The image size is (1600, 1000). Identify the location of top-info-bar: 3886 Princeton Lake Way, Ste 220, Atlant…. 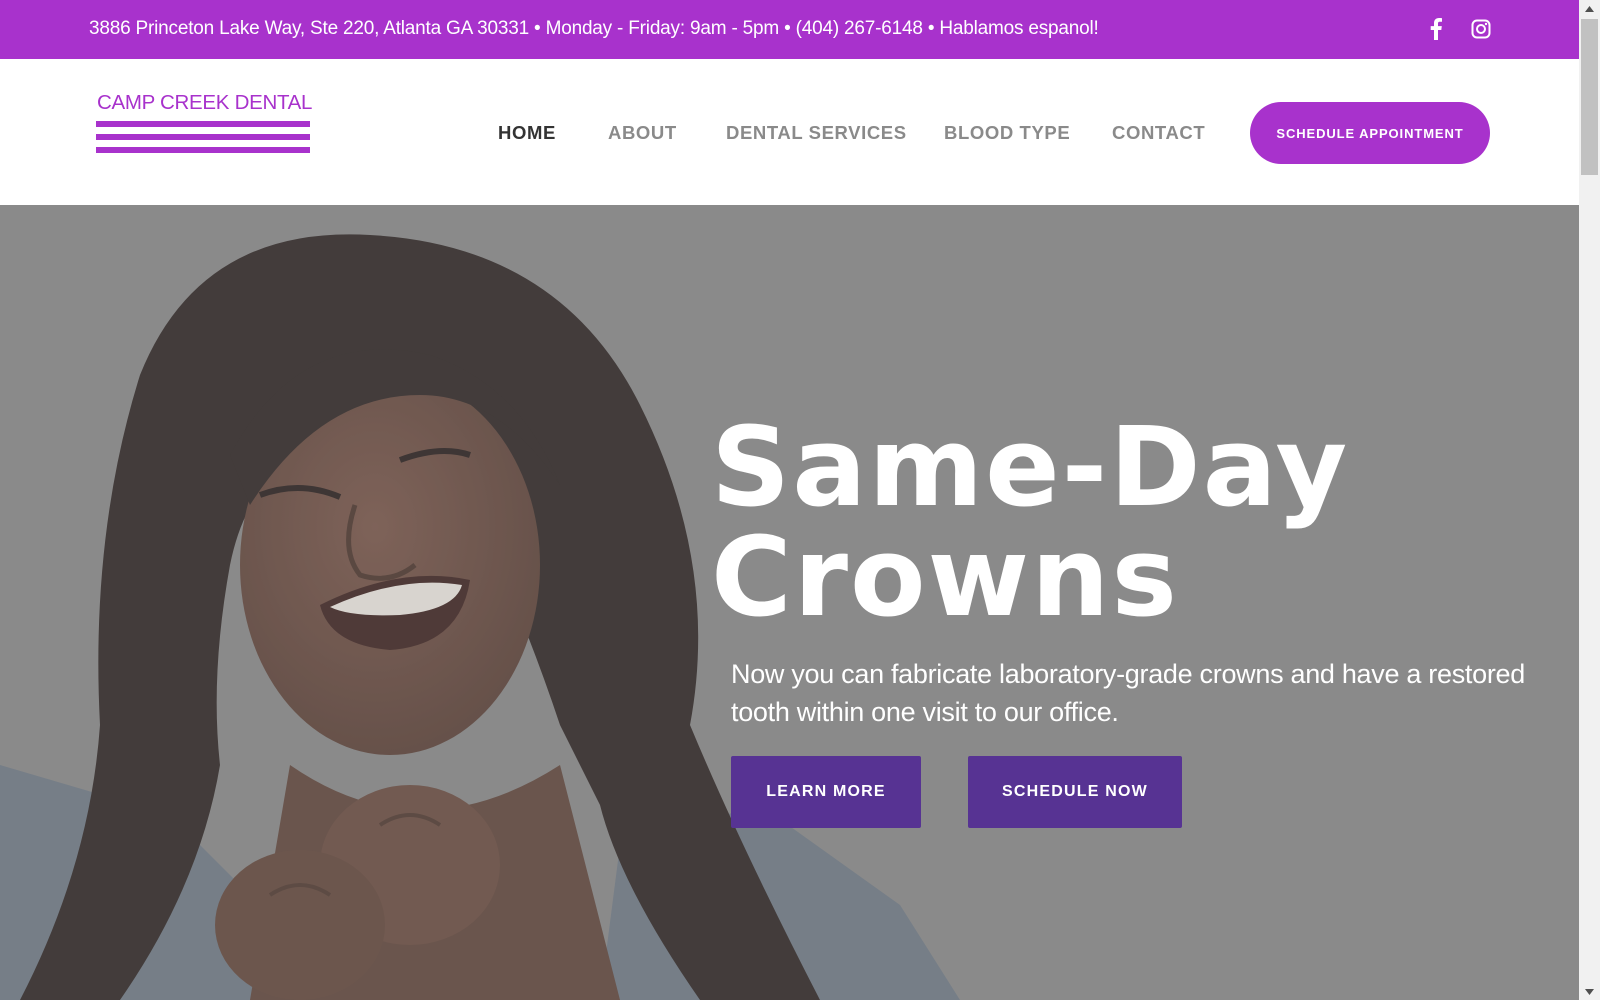
(789, 29).